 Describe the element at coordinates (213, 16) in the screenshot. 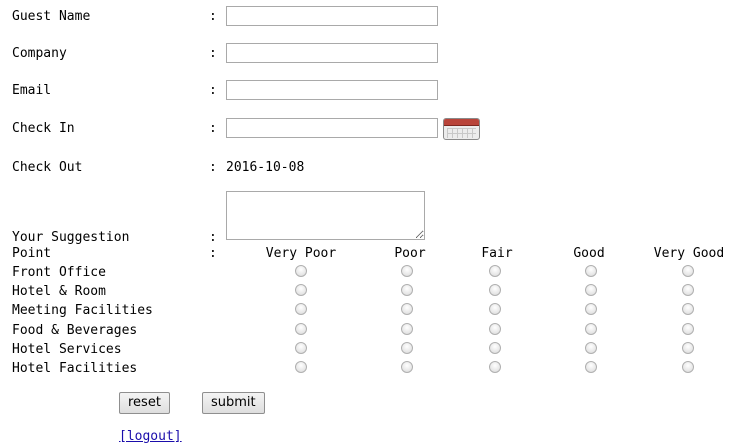

I see `guest-name-colon: :` at that location.